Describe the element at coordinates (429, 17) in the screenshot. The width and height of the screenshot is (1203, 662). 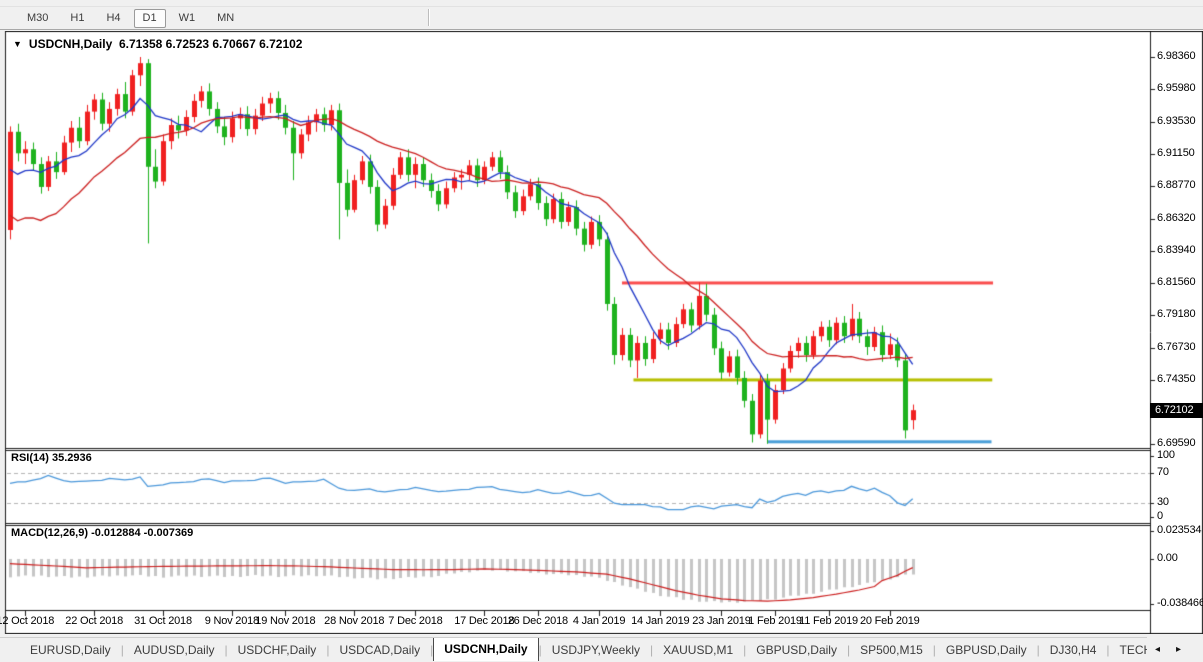
I see `toolbar-separator` at that location.